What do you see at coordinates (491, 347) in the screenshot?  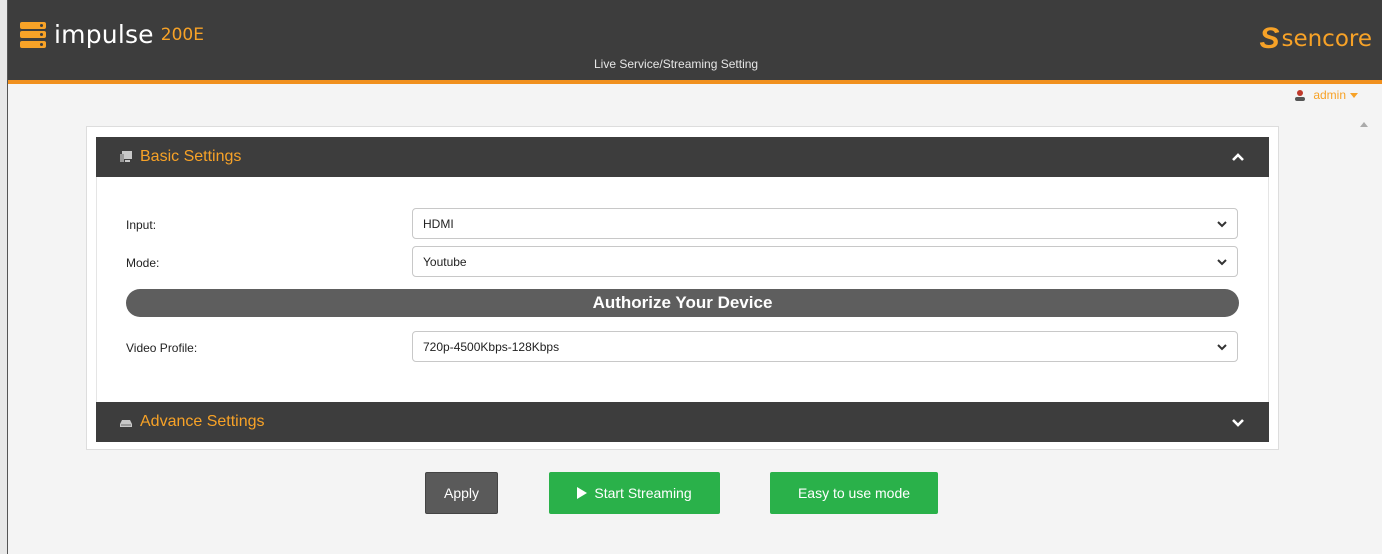 I see `video-profile-select-value: 720p-4500Kbps-128Kbps` at bounding box center [491, 347].